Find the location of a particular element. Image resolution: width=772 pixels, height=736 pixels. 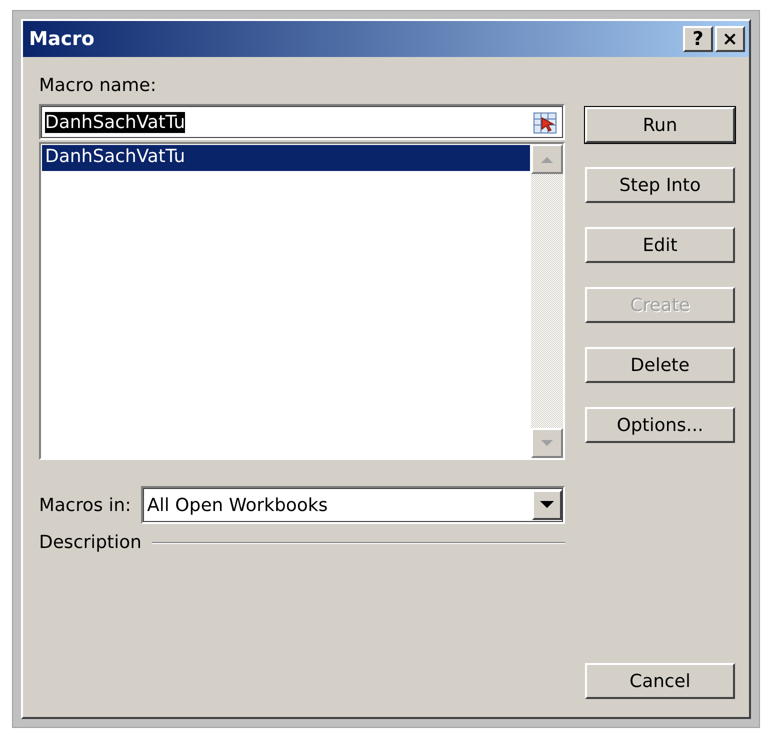

dialog-button: Run is located at coordinates (660, 125).